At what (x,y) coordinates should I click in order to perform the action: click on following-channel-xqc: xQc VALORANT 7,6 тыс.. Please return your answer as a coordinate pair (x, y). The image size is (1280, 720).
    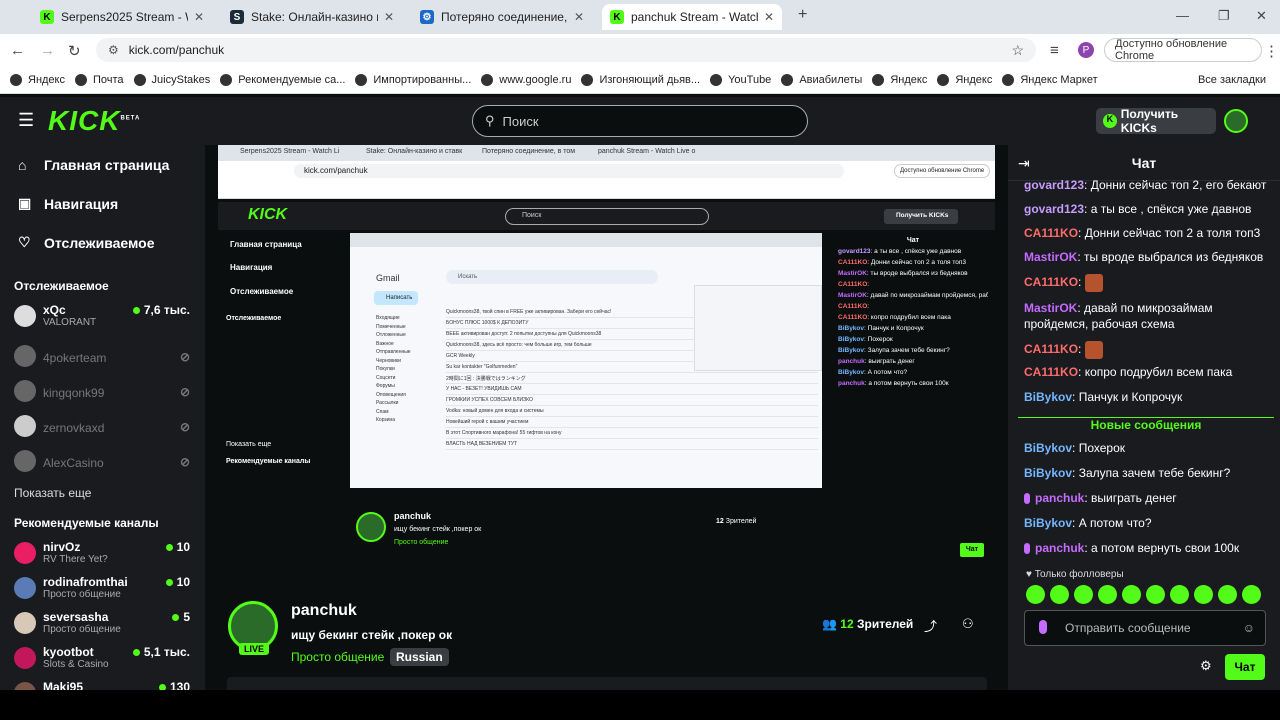
    Looking at the image, I should click on (104, 319).